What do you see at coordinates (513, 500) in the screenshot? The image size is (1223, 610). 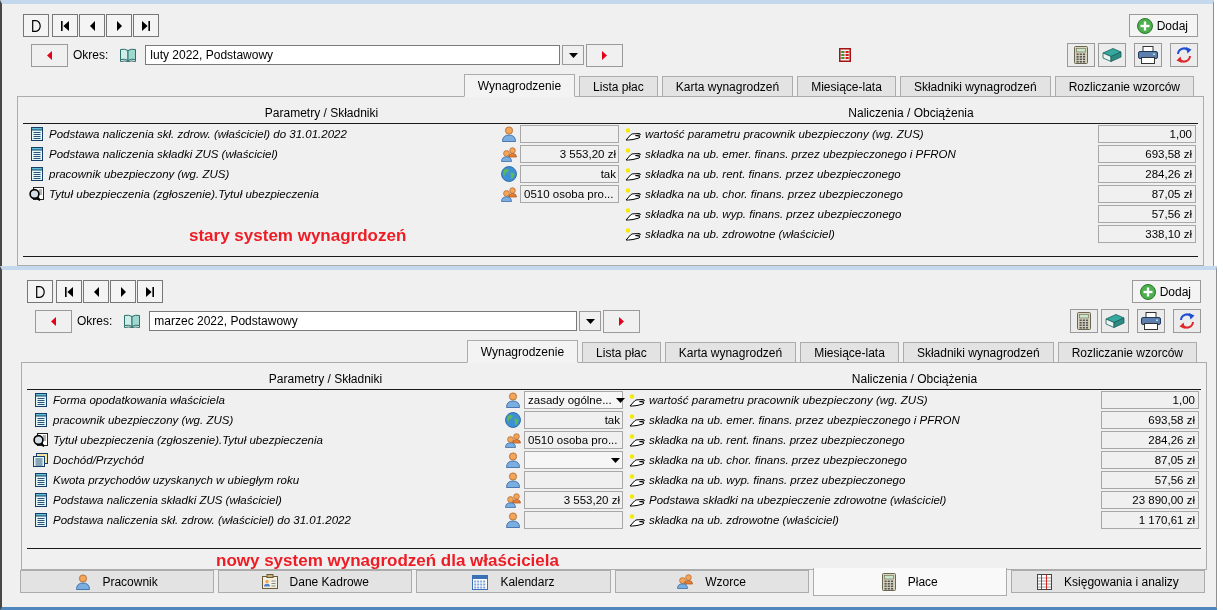 I see `group-icon` at bounding box center [513, 500].